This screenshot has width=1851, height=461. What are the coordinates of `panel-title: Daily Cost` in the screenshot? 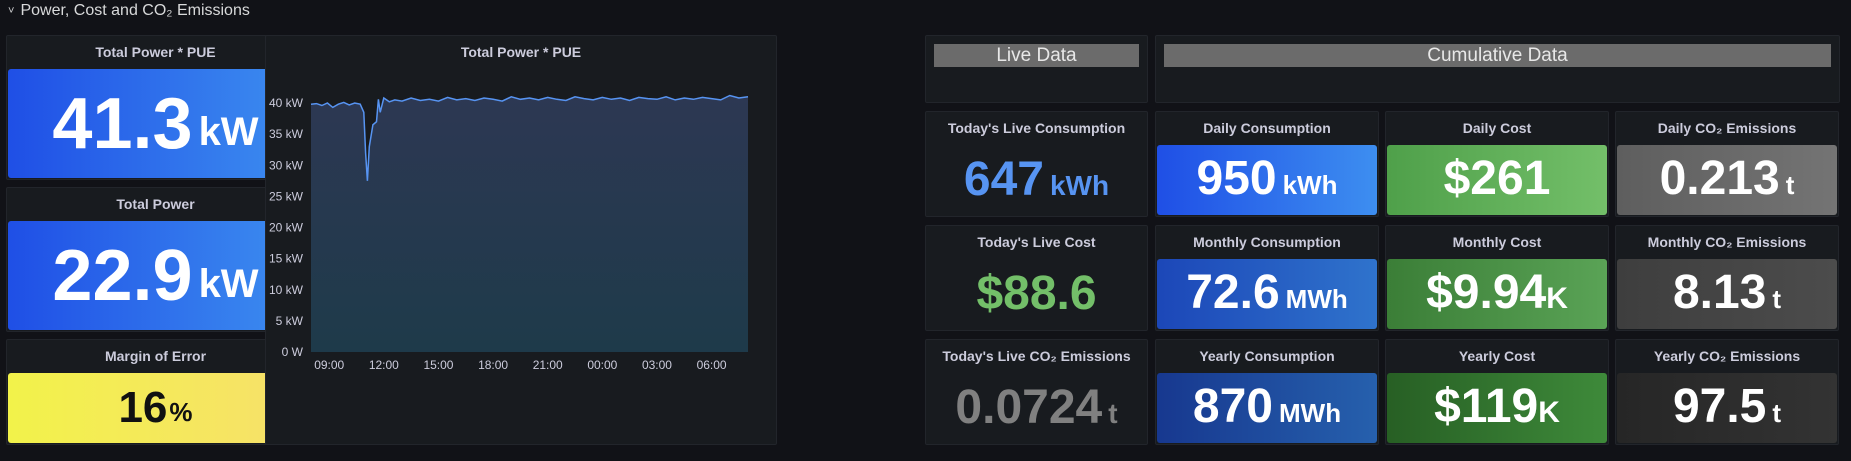 It's located at (1497, 128).